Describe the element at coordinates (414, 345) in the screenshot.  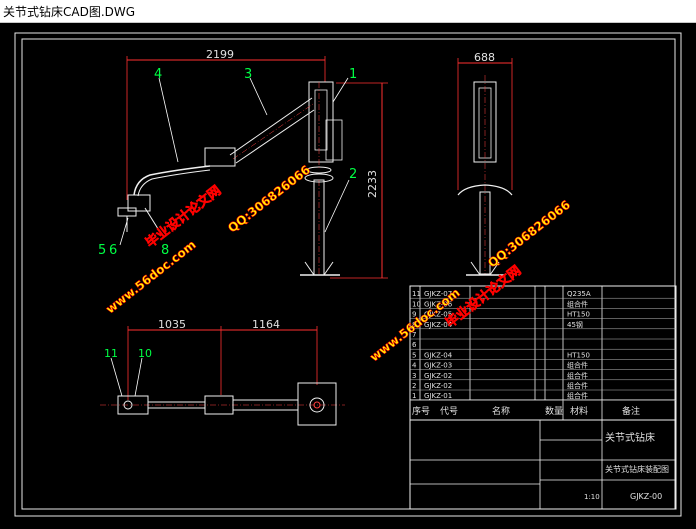
I see `parts-row-no: 6` at that location.